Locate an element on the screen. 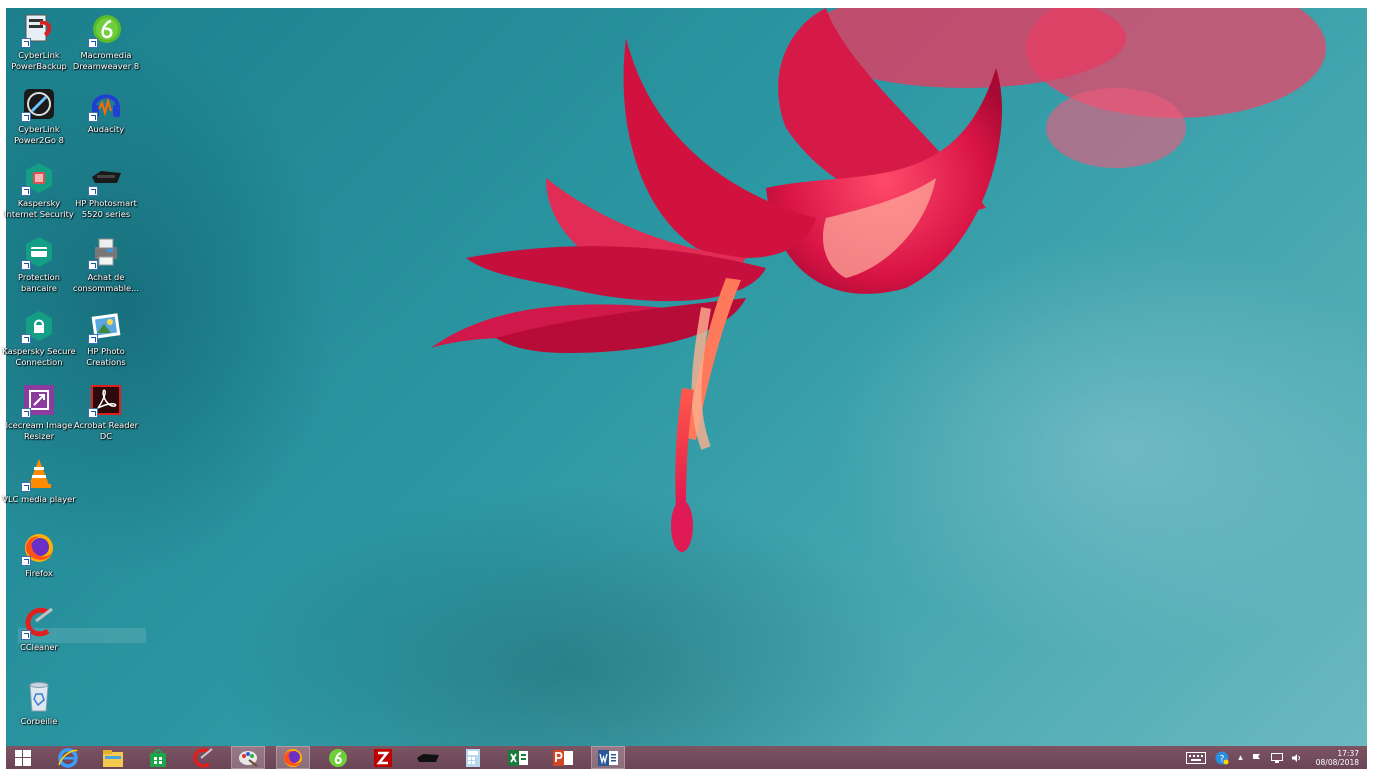 This screenshot has height=769, width=1373. desktop-icon-cyberlink-power2go: CyberLink Power2Go 8 is located at coordinates (39, 115).